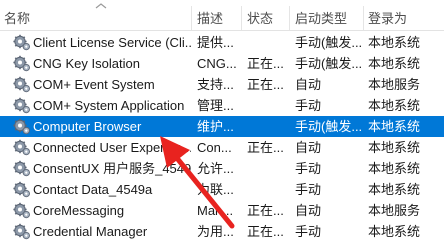 The height and width of the screenshot is (242, 444). What do you see at coordinates (404, 15) in the screenshot?
I see `column-header-log-on-as: 登录为` at bounding box center [404, 15].